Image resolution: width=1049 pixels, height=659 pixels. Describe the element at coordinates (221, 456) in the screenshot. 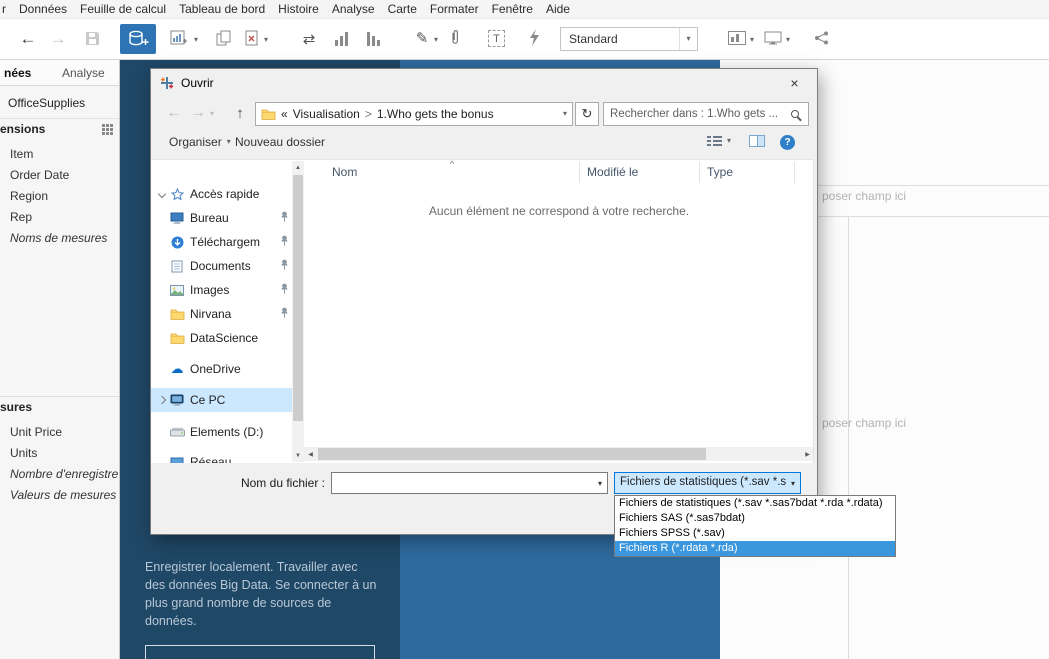

I see `tree-item-network: Réseau` at that location.